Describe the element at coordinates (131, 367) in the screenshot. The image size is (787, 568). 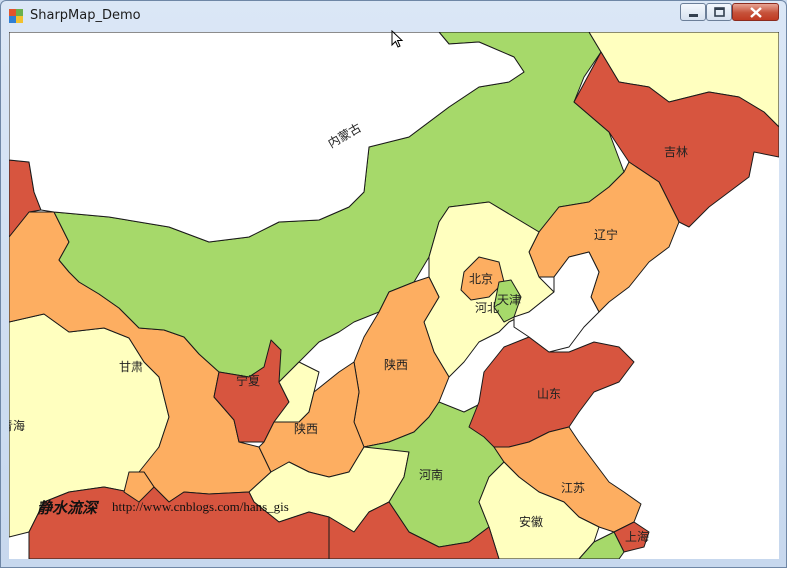
I see `label-gansu: 甘肃` at that location.